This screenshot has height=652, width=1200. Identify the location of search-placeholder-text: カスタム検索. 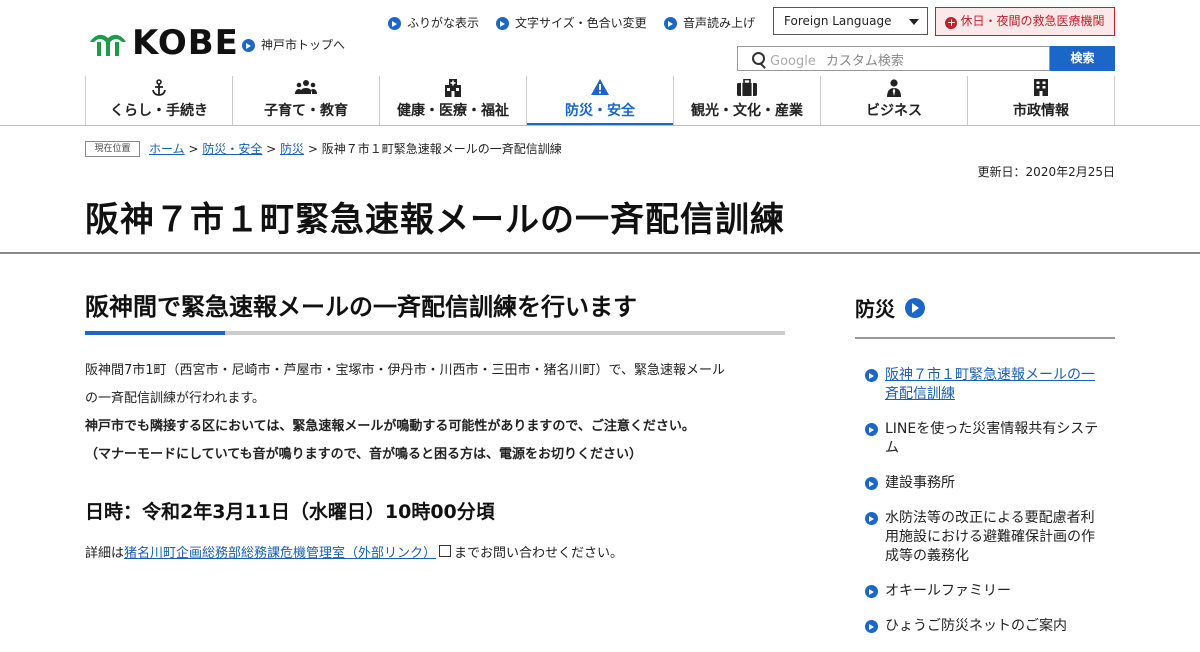
(864, 61).